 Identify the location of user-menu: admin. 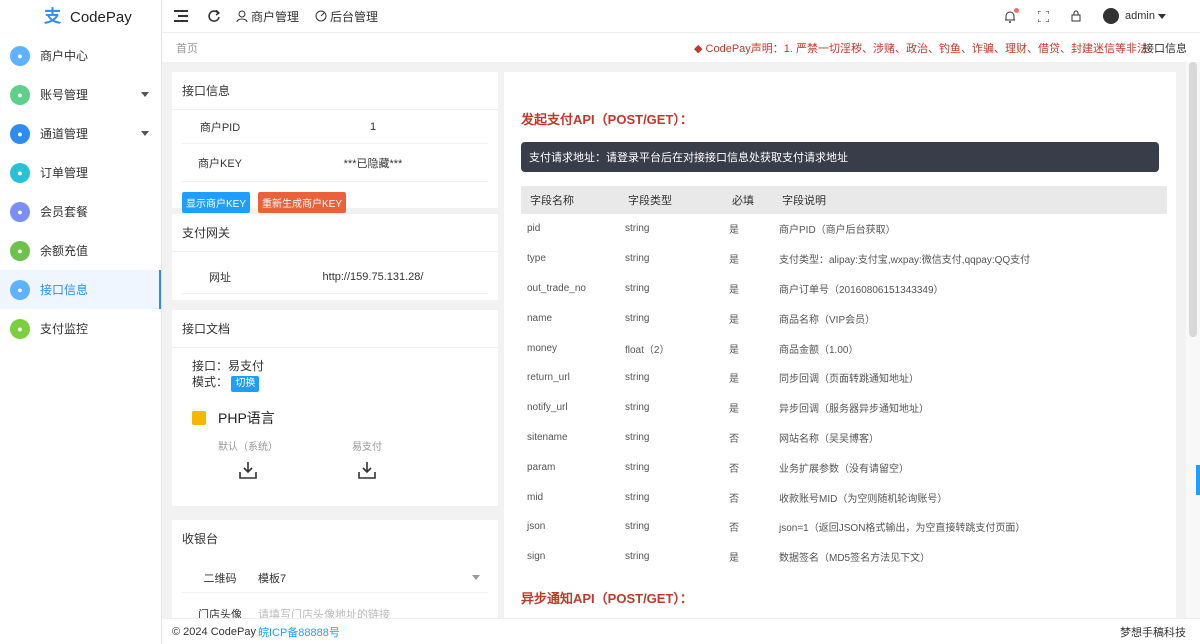
(1134, 16).